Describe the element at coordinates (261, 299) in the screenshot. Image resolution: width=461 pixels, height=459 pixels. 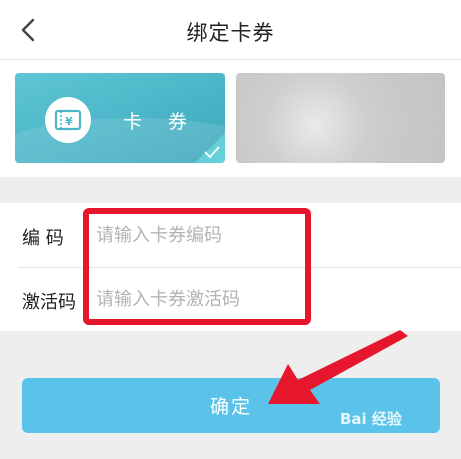
I see `activation-code-input` at that location.